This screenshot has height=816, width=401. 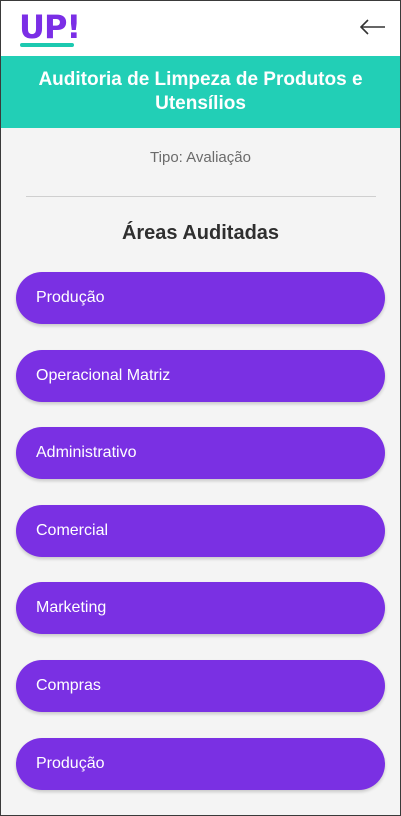 I want to click on back-button, so click(x=373, y=27).